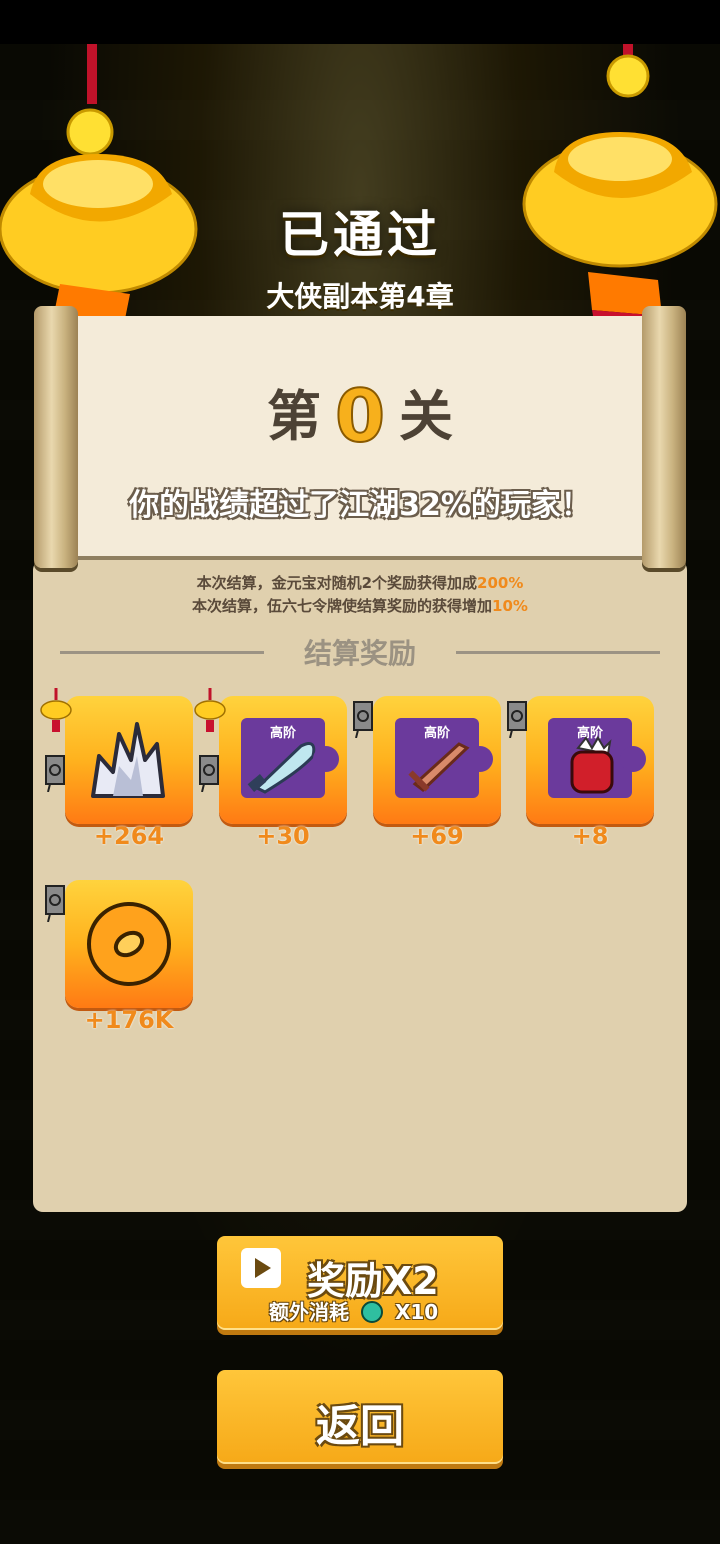 The image size is (720, 1544). What do you see at coordinates (129, 1020) in the screenshot?
I see `reward-amount: +176K` at bounding box center [129, 1020].